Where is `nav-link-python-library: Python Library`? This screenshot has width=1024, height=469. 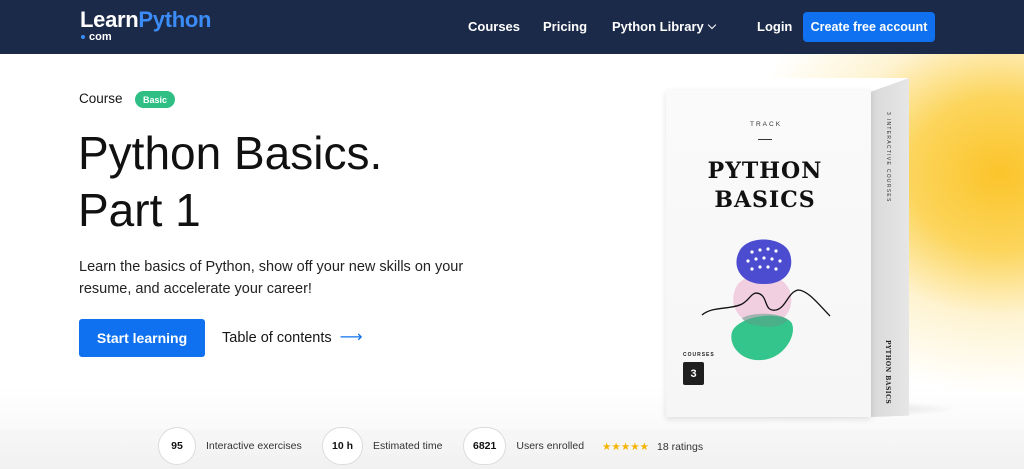 nav-link-python-library: Python Library is located at coordinates (664, 26).